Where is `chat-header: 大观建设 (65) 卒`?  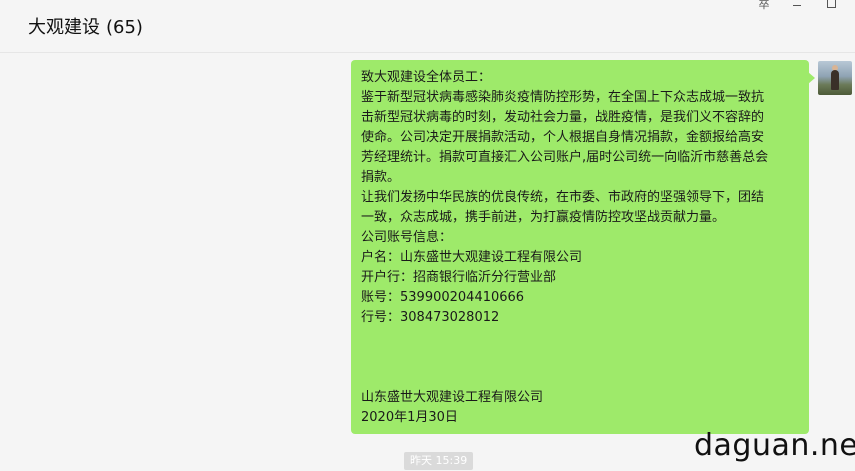
chat-header: 大观建设 (65) 卒 is located at coordinates (427, 26).